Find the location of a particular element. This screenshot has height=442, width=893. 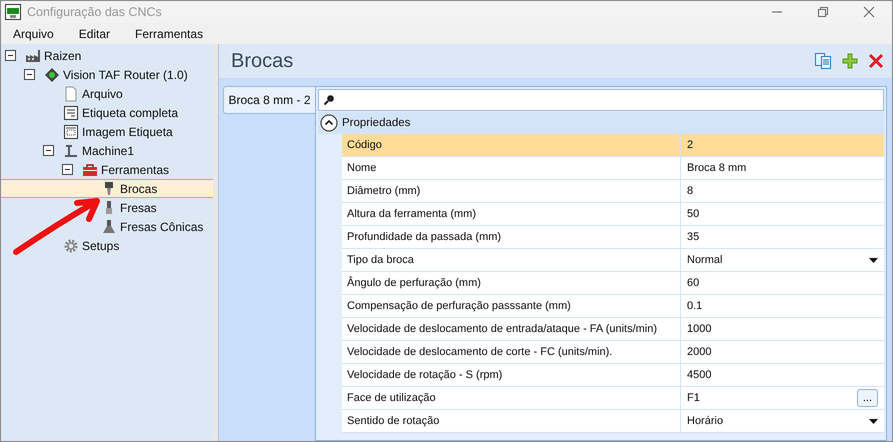

close-icon is located at coordinates (869, 12).